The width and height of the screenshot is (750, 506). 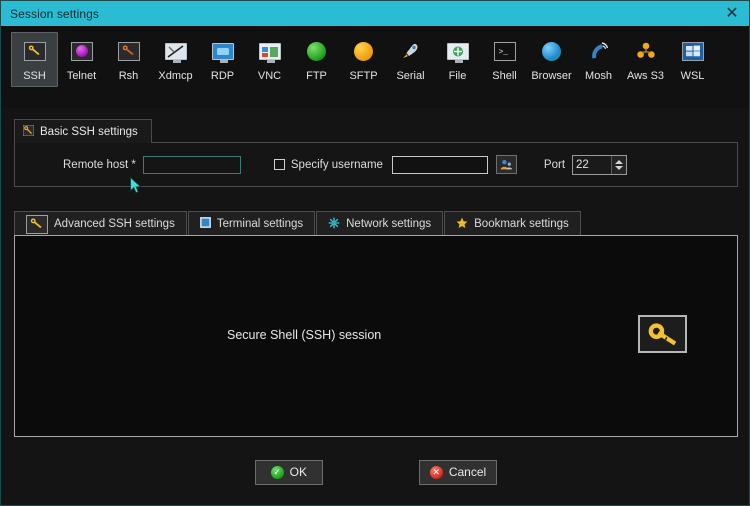 What do you see at coordinates (436, 472) in the screenshot?
I see `cross-circle-icon: ✕` at bounding box center [436, 472].